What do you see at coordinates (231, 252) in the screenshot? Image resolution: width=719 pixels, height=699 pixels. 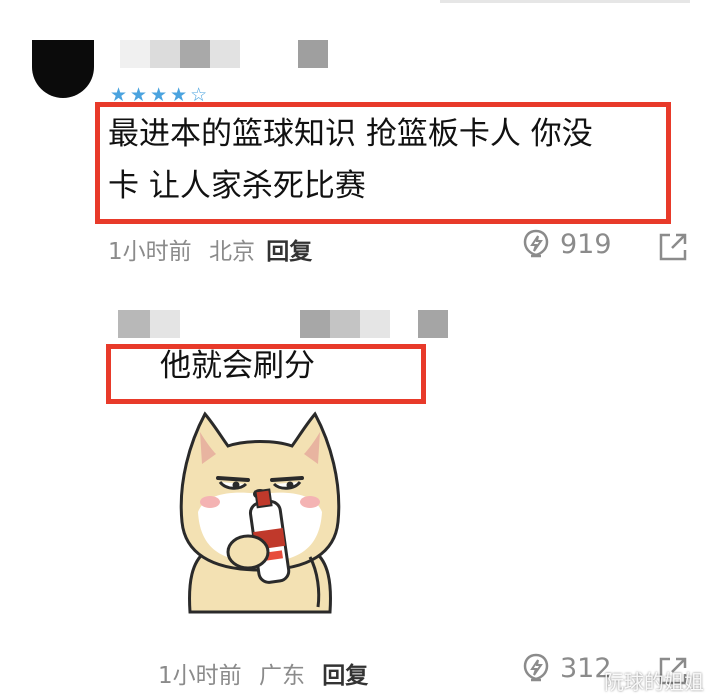 I see `comment-location: 北京` at bounding box center [231, 252].